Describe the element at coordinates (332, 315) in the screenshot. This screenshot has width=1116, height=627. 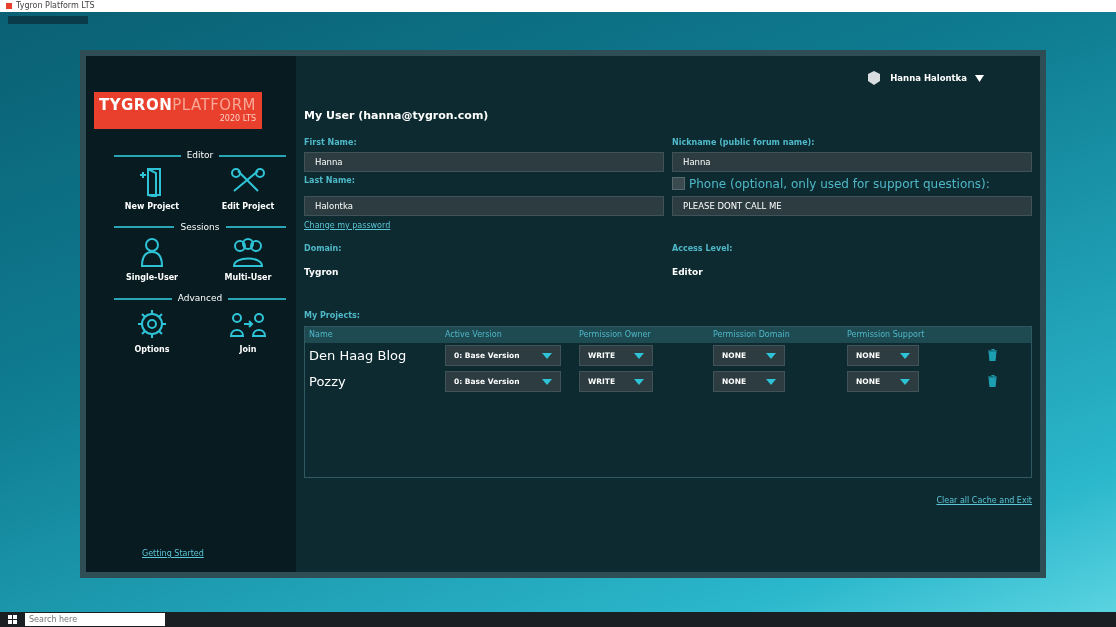
I see `field-label: My Projects:` at that location.